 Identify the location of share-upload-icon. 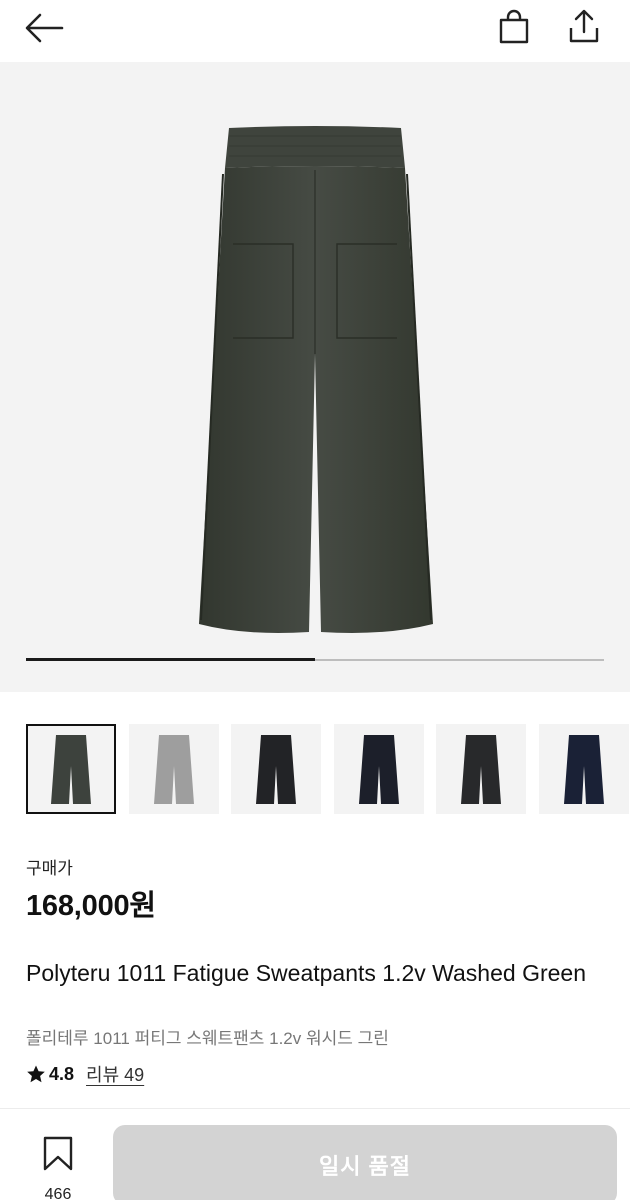
(584, 26).